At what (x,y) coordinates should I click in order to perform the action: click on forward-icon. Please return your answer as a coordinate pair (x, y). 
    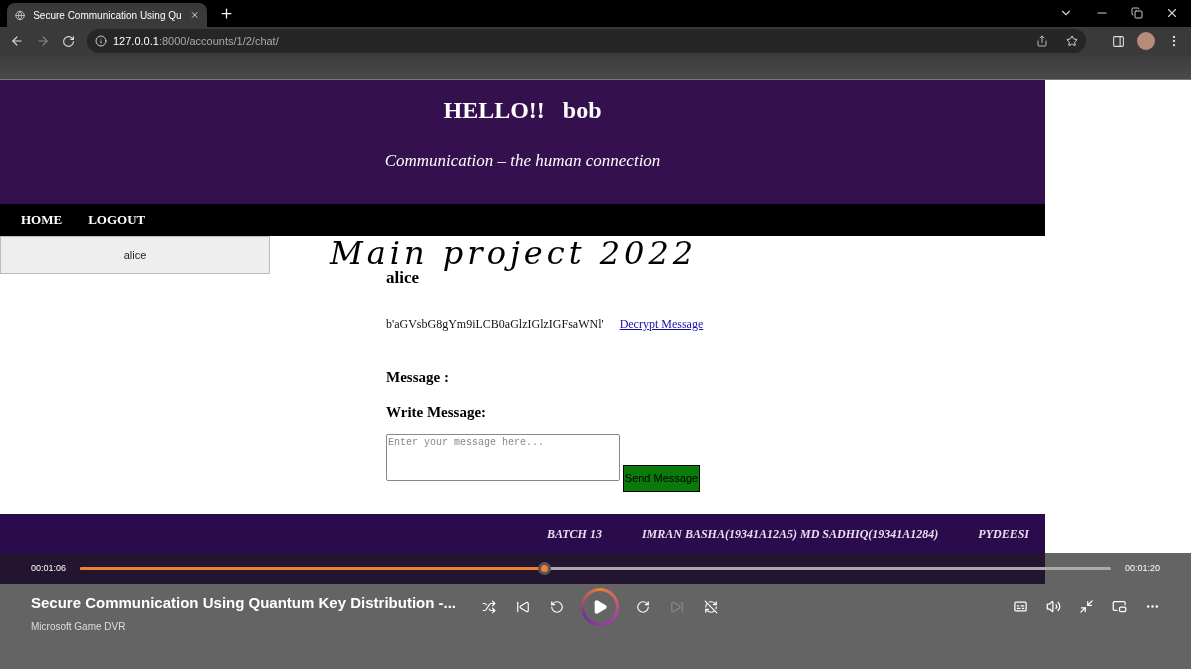
    Looking at the image, I should click on (43, 41).